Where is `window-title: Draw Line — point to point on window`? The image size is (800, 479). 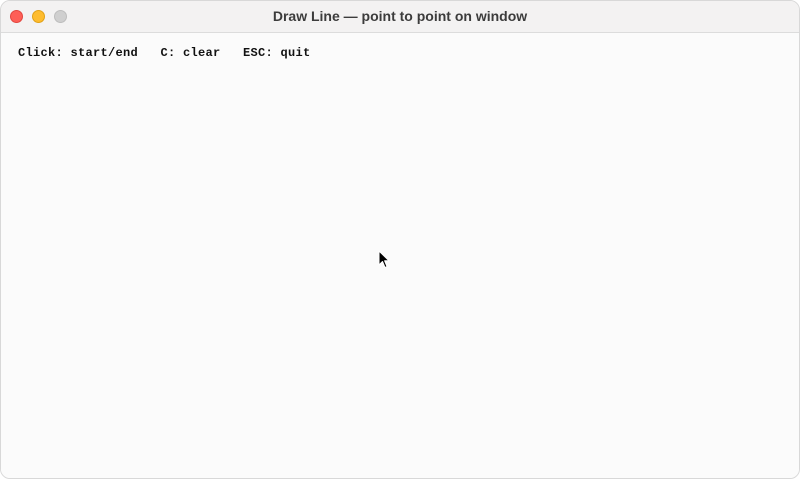 window-title: Draw Line — point to point on window is located at coordinates (400, 16).